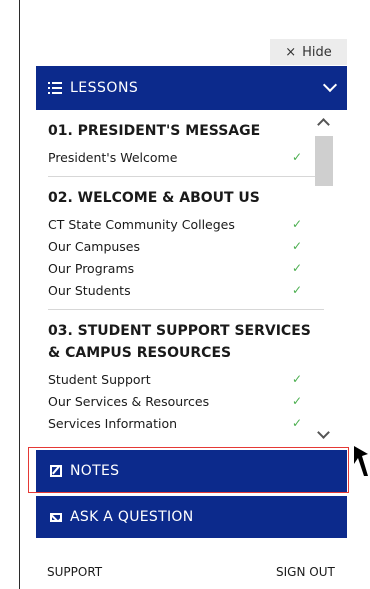 This screenshot has width=370, height=589. Describe the element at coordinates (175, 268) in the screenshot. I see `lesson-item: Our Programs ✓` at that location.